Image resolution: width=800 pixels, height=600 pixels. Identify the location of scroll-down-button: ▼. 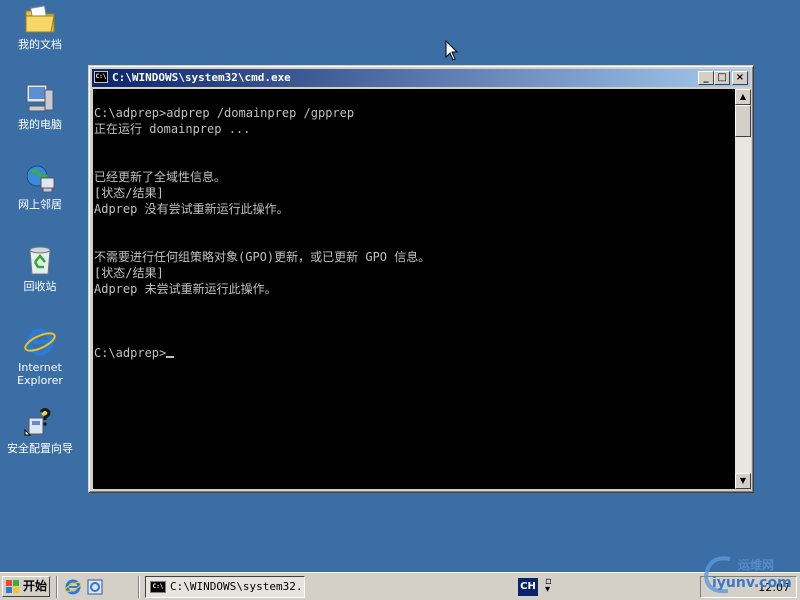
(743, 481).